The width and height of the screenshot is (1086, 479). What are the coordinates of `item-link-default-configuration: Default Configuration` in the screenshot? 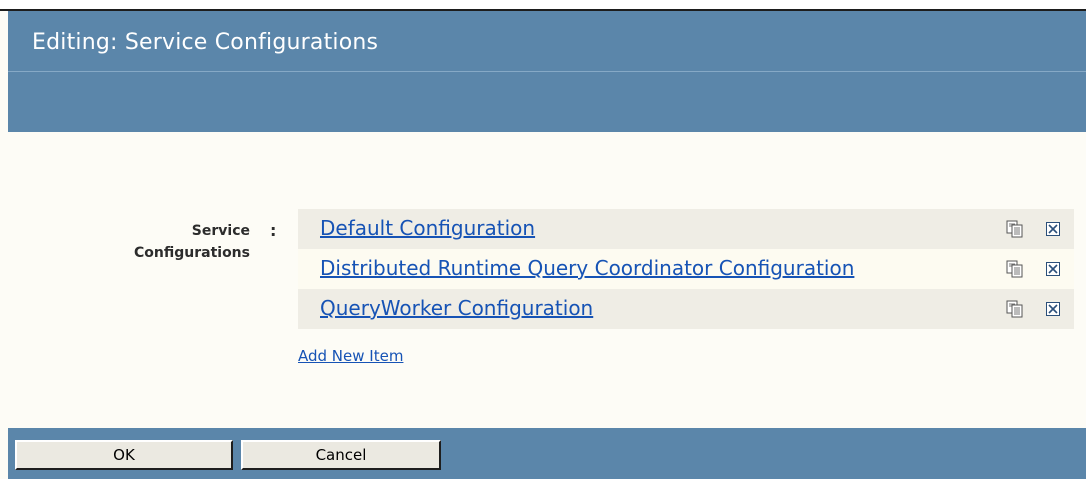 It's located at (427, 228).